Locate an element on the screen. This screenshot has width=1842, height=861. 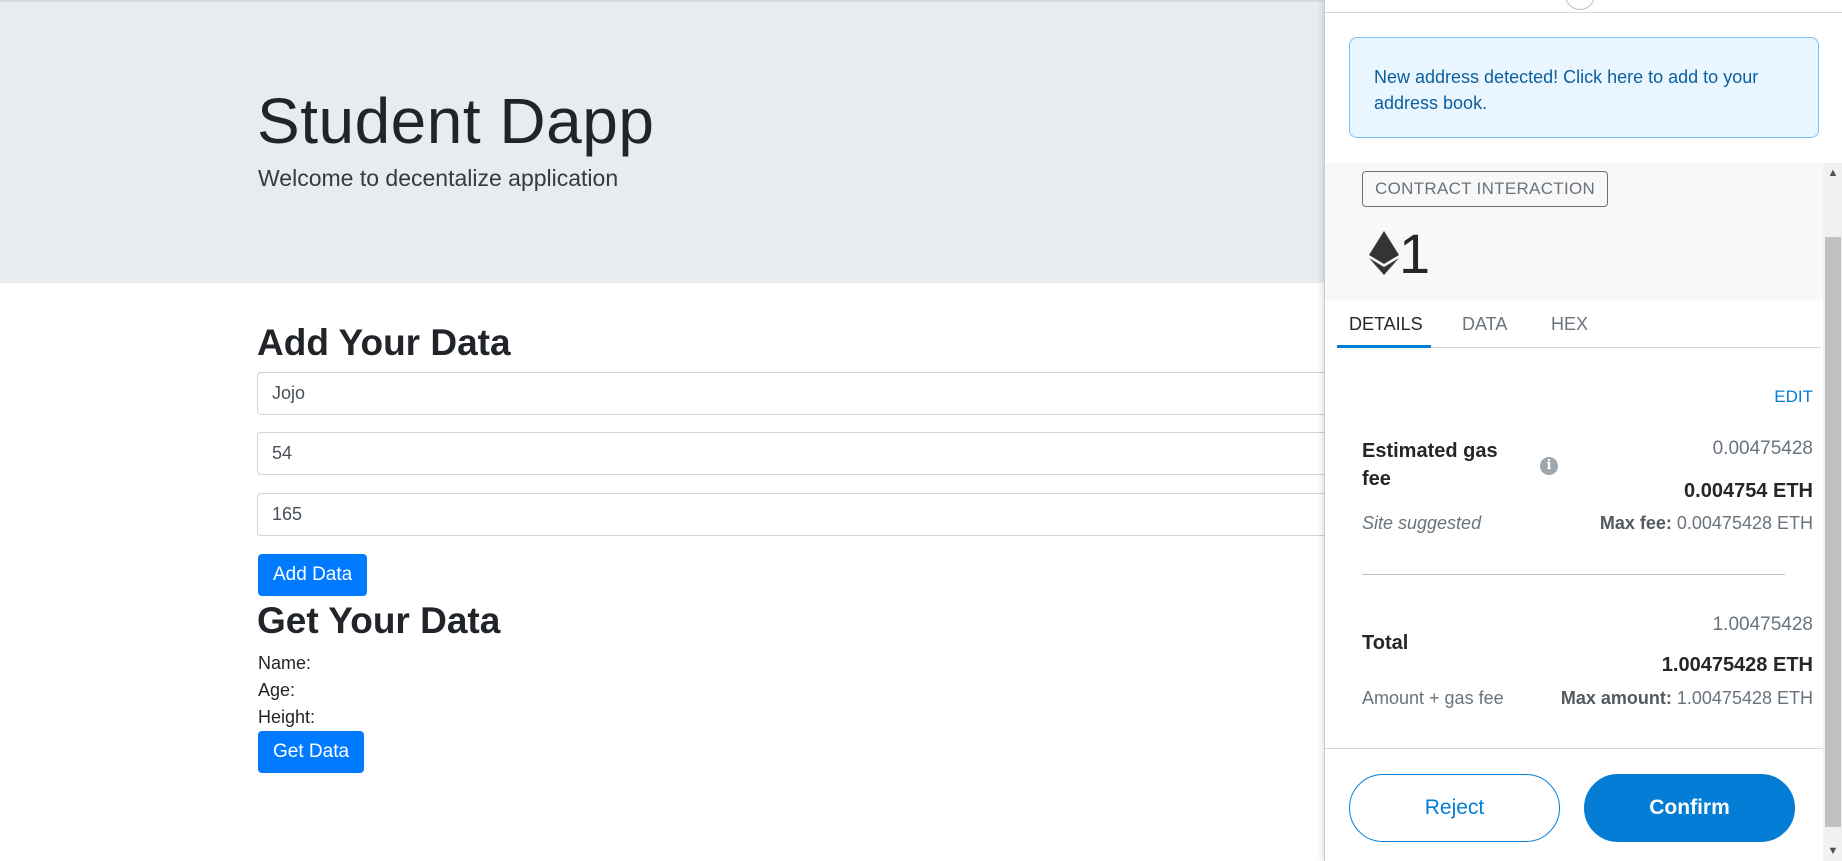
transaction-amount: 1 is located at coordinates (1415, 253).